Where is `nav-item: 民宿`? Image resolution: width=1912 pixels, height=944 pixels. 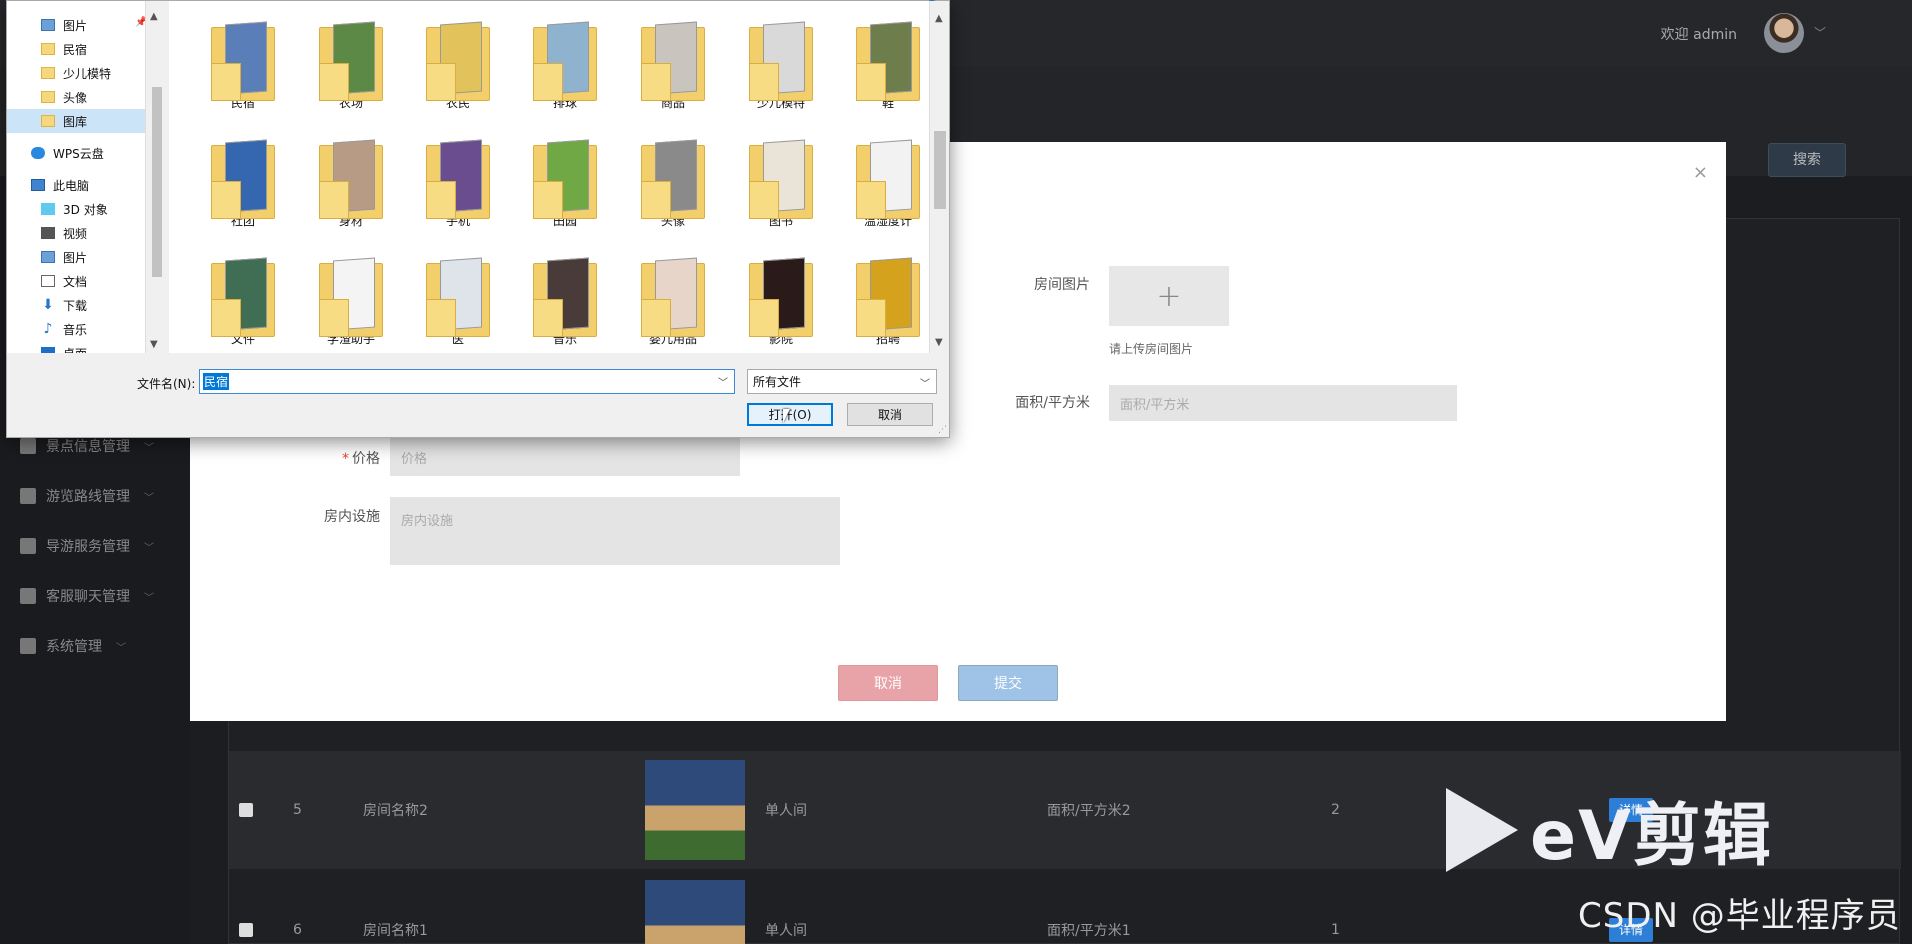
nav-item: 民宿 is located at coordinates (76, 49).